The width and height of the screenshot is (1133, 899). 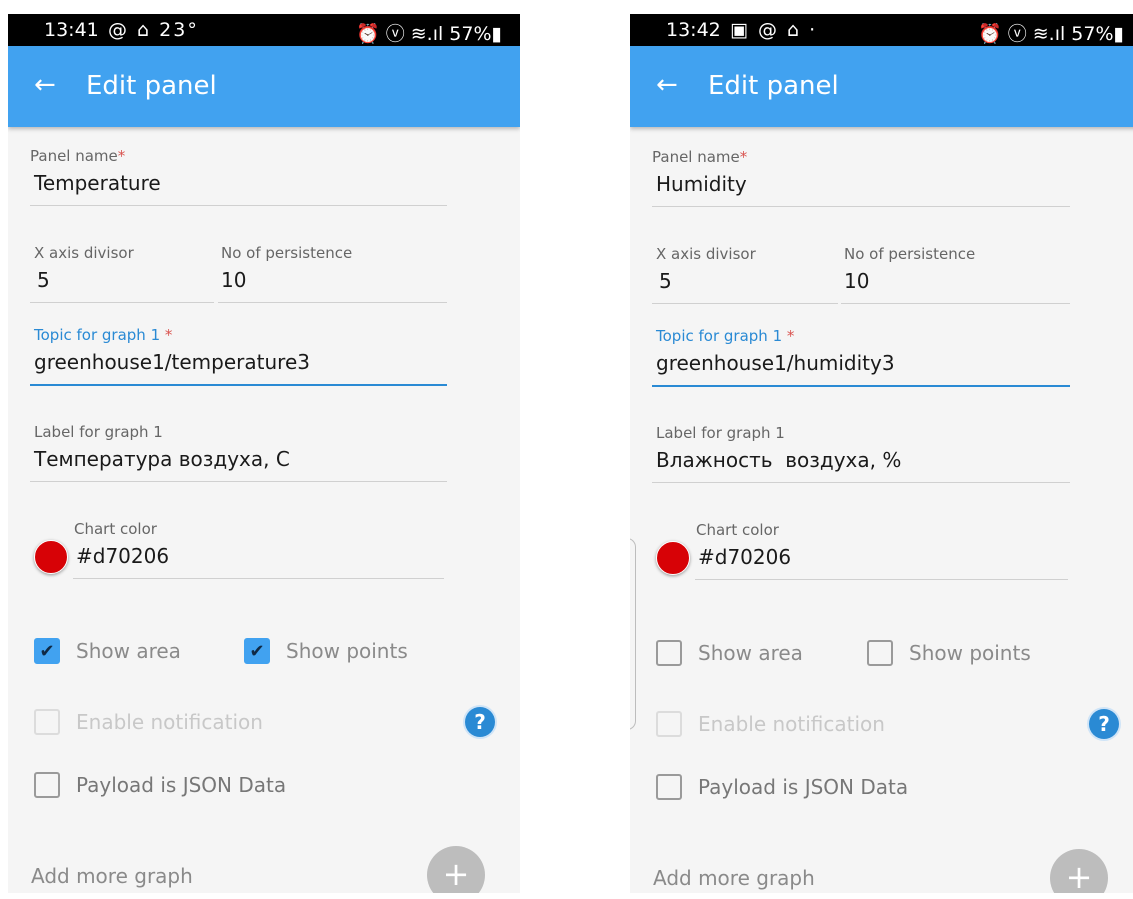 What do you see at coordinates (238, 362) in the screenshot?
I see `topic-input: greenhouse1/temperature3` at bounding box center [238, 362].